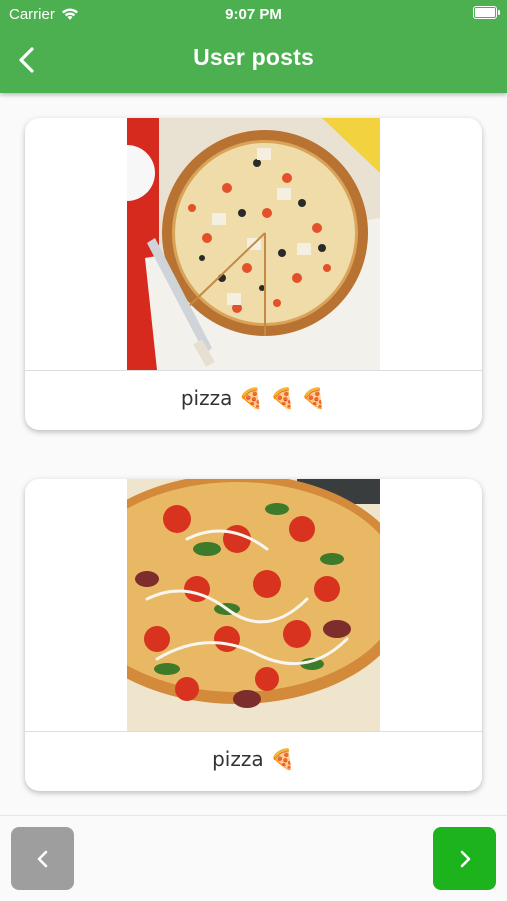  What do you see at coordinates (253, 398) in the screenshot?
I see `post-caption: pizza 🍕 🍕 🍕` at bounding box center [253, 398].